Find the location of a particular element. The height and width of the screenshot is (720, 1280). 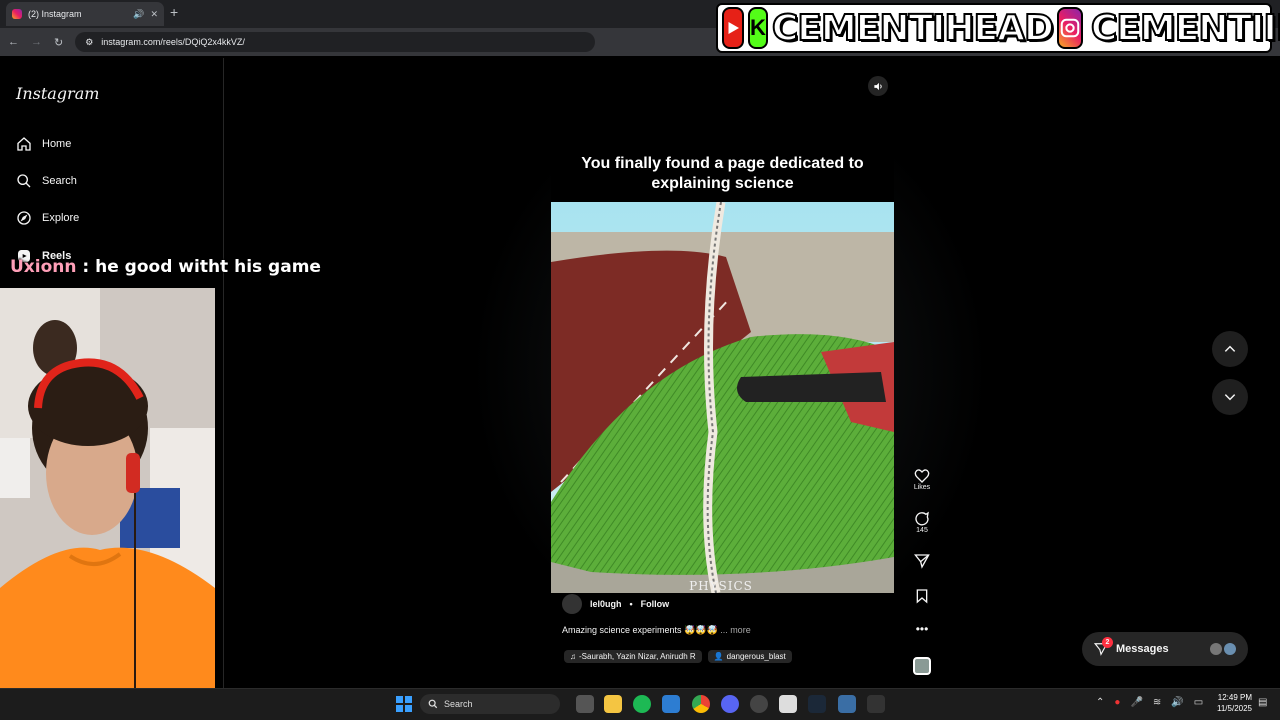

instagram-logo: Instagram is located at coordinates (57, 93).